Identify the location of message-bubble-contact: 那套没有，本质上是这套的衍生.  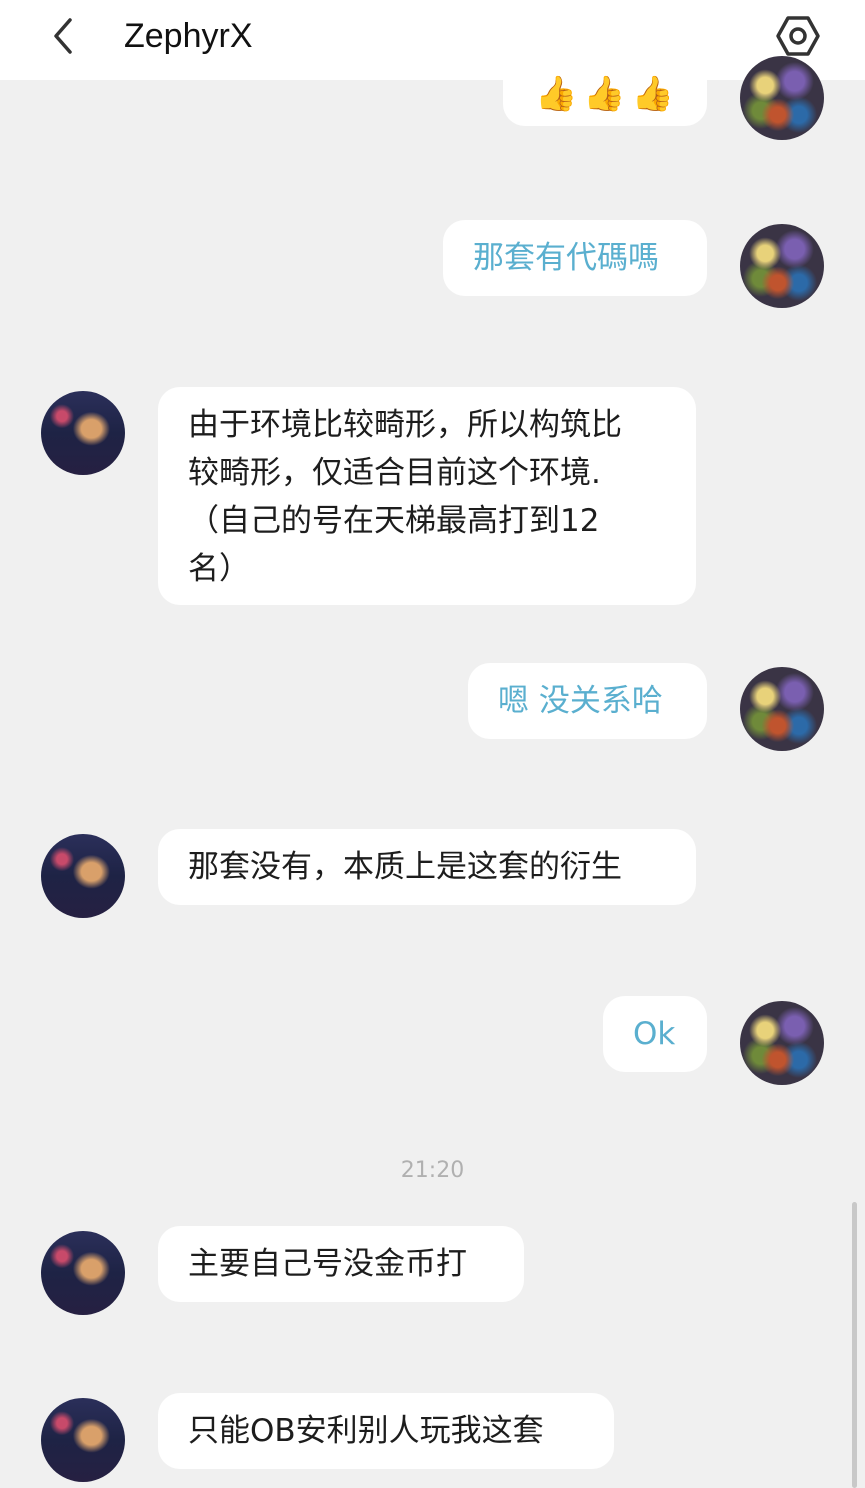
(427, 867).